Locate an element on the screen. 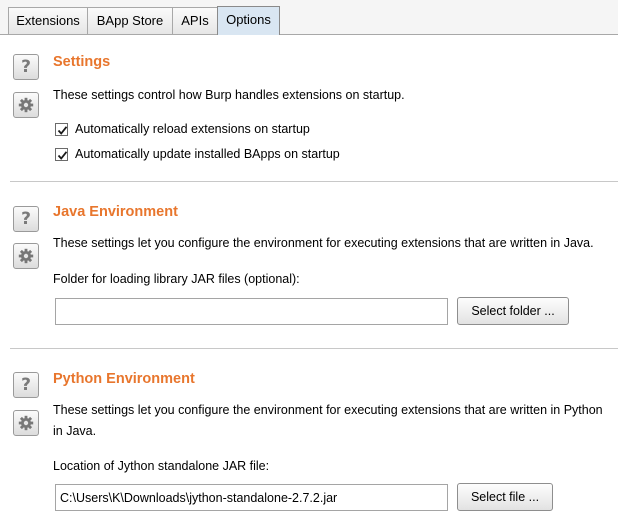 The width and height of the screenshot is (618, 530). tab-options-label: Options is located at coordinates (248, 19).